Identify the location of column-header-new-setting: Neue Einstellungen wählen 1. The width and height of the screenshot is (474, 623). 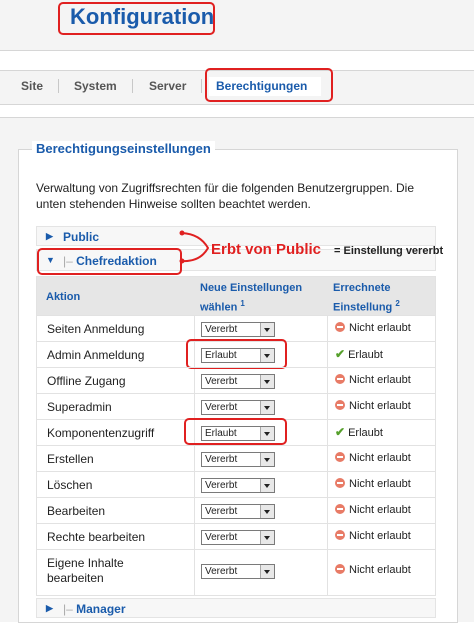
(251, 298).